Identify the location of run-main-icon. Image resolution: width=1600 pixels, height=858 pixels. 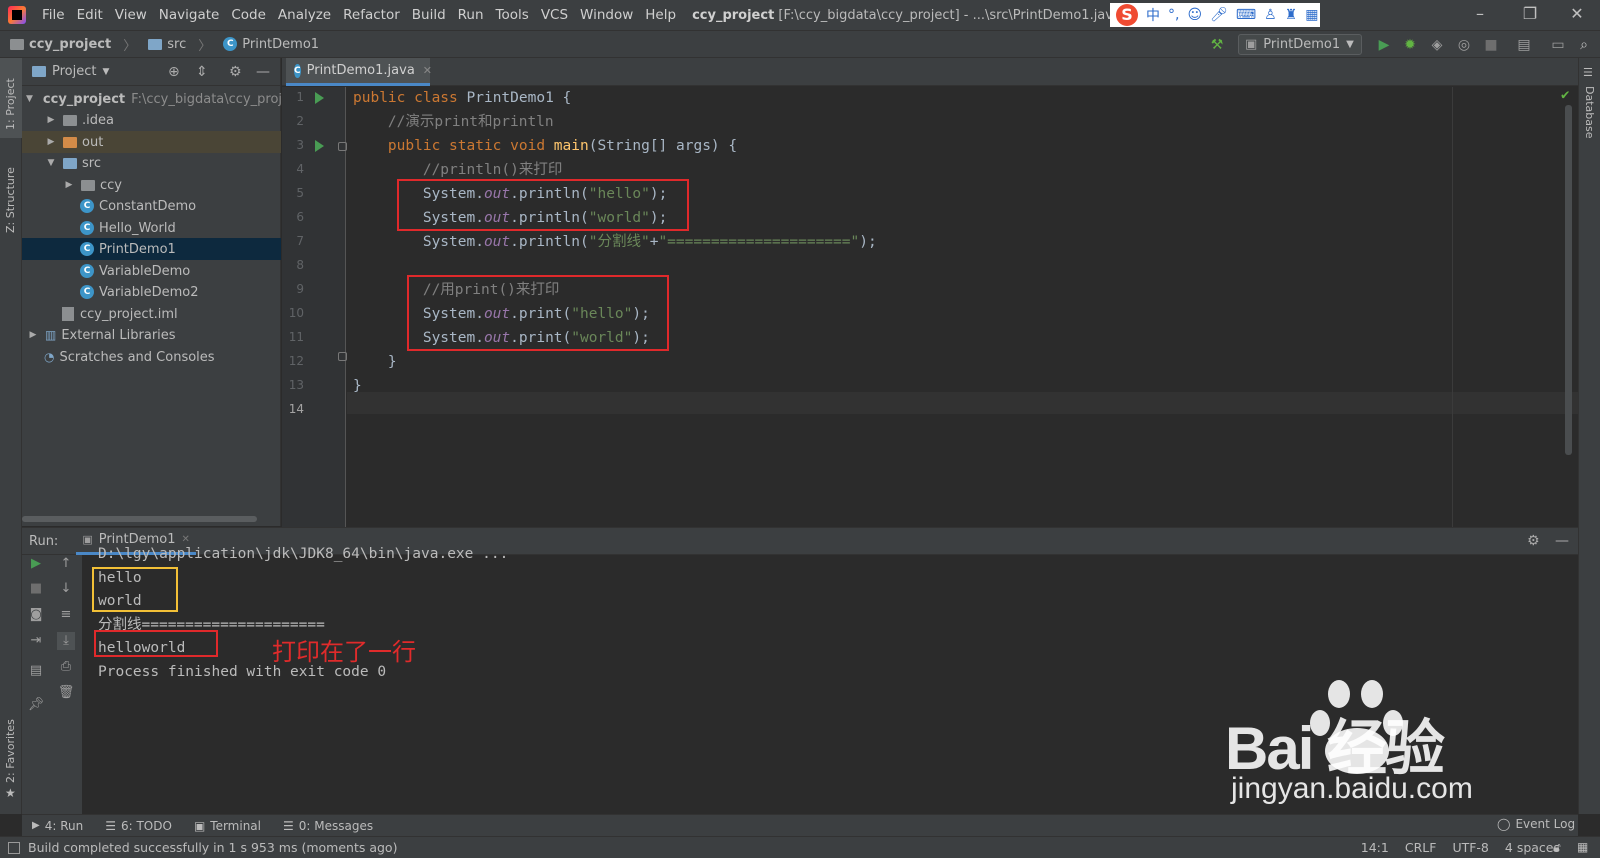
(319, 146).